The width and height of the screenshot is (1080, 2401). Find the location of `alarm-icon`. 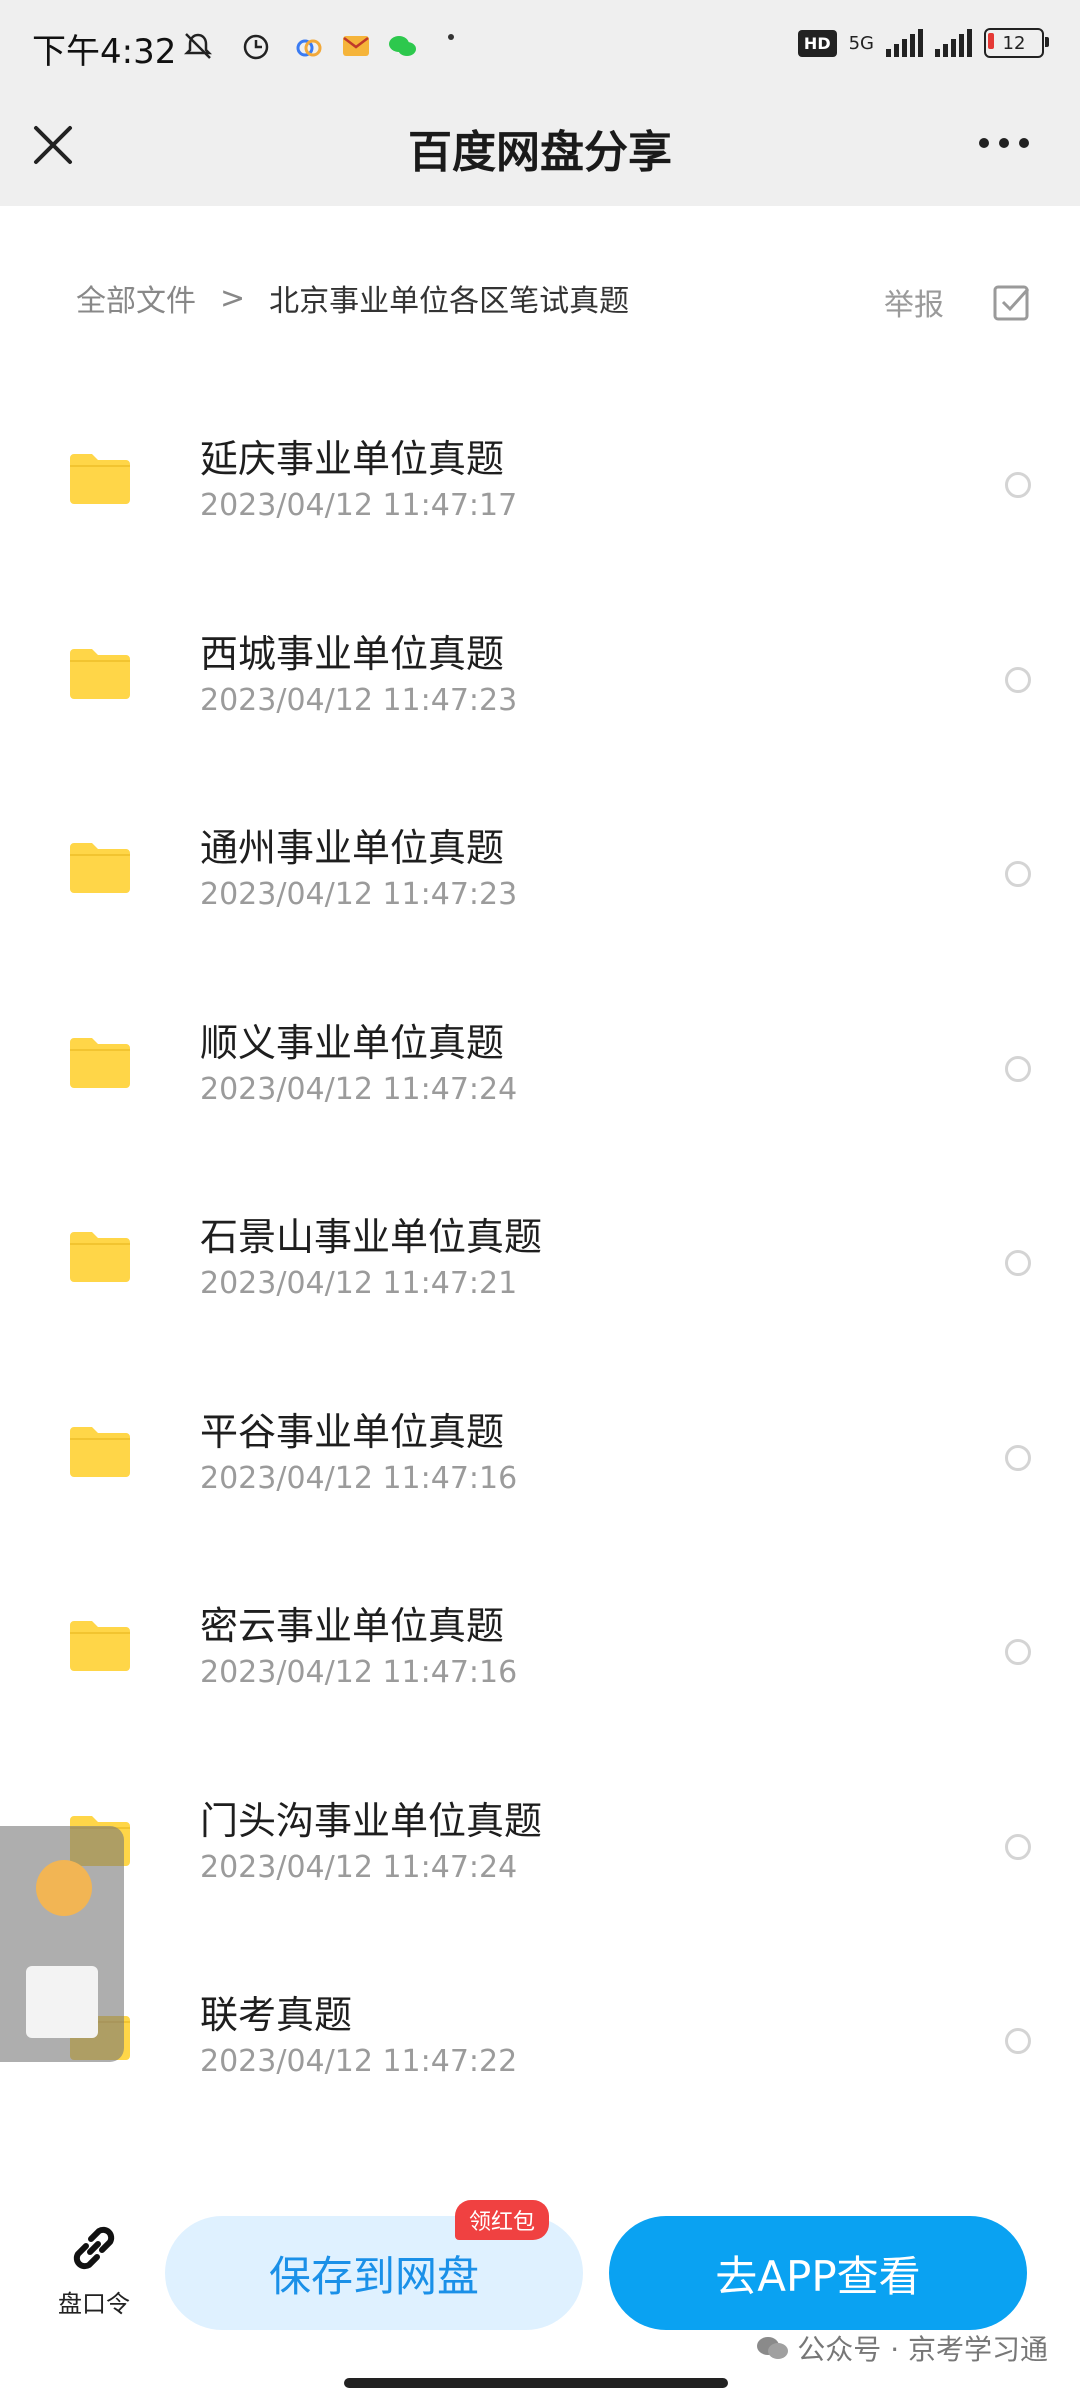

alarm-icon is located at coordinates (256, 47).